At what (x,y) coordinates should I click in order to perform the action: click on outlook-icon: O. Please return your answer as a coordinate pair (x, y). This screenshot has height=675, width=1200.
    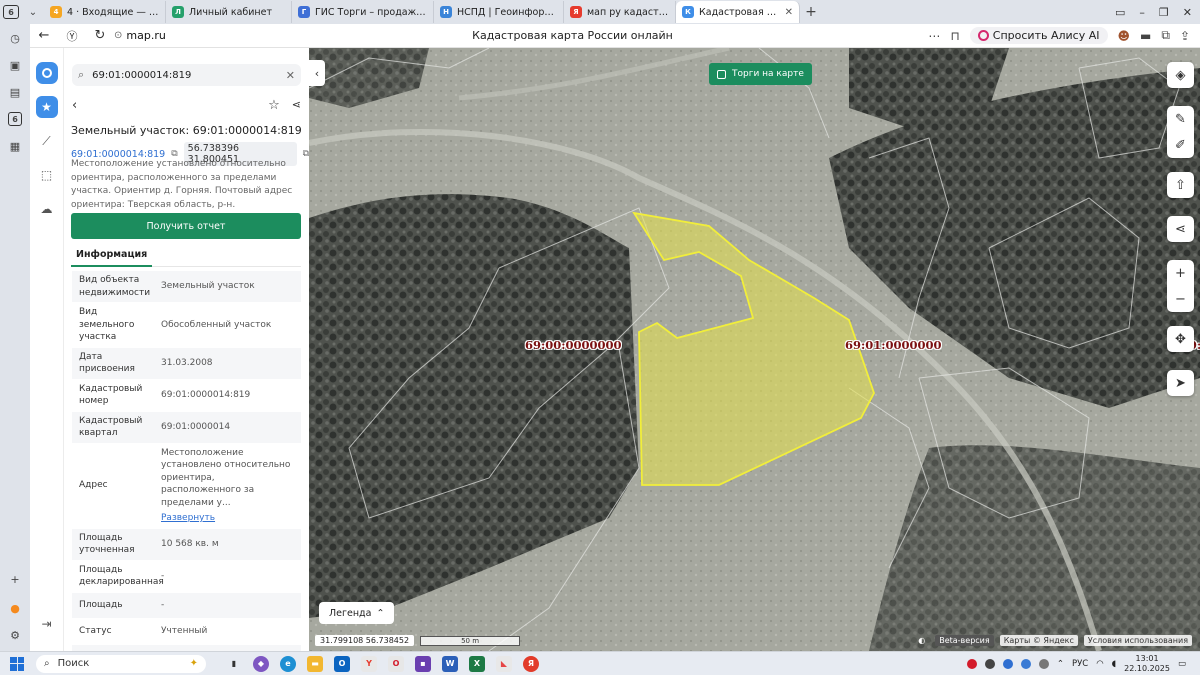
    Looking at the image, I should click on (342, 663).